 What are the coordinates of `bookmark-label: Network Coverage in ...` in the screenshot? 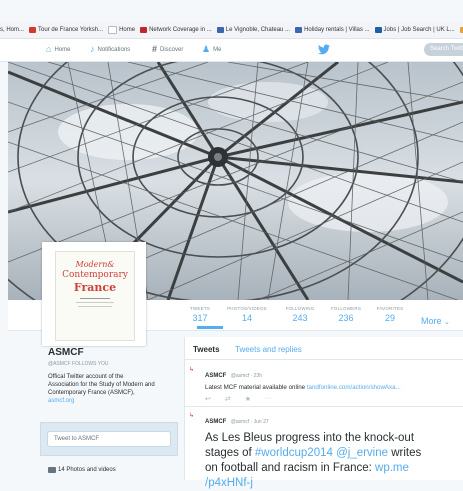 It's located at (180, 30).